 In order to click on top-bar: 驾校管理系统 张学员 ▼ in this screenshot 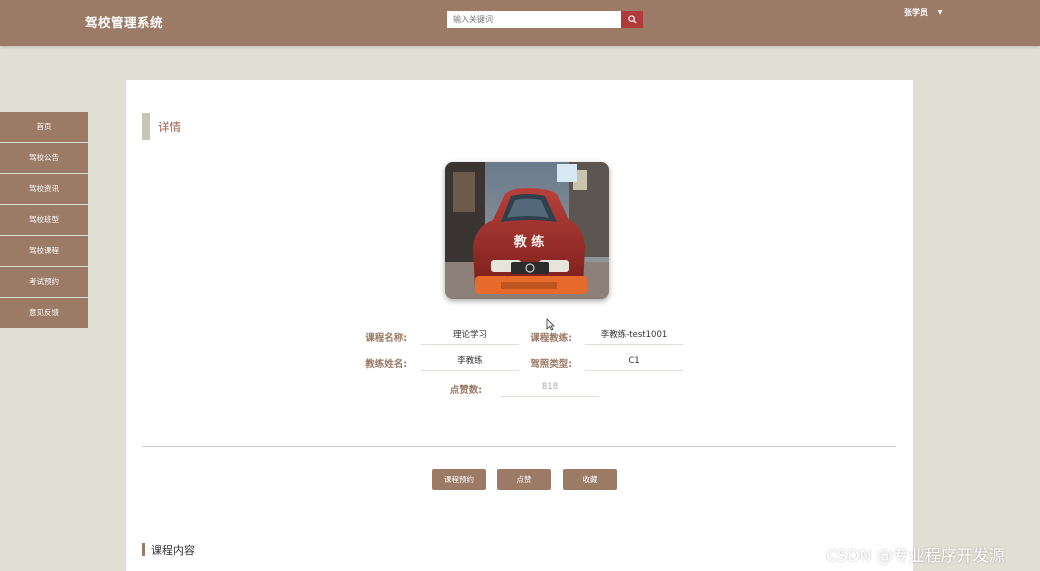, I will do `click(520, 23)`.